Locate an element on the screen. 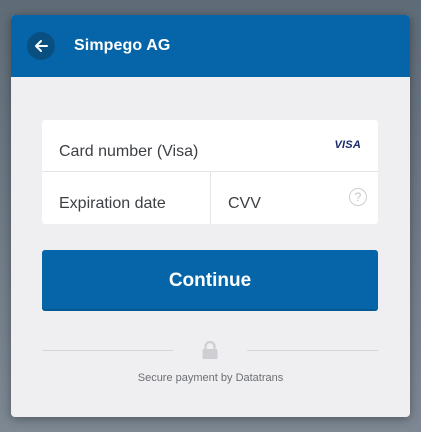 The image size is (421, 432). divider-right is located at coordinates (312, 350).